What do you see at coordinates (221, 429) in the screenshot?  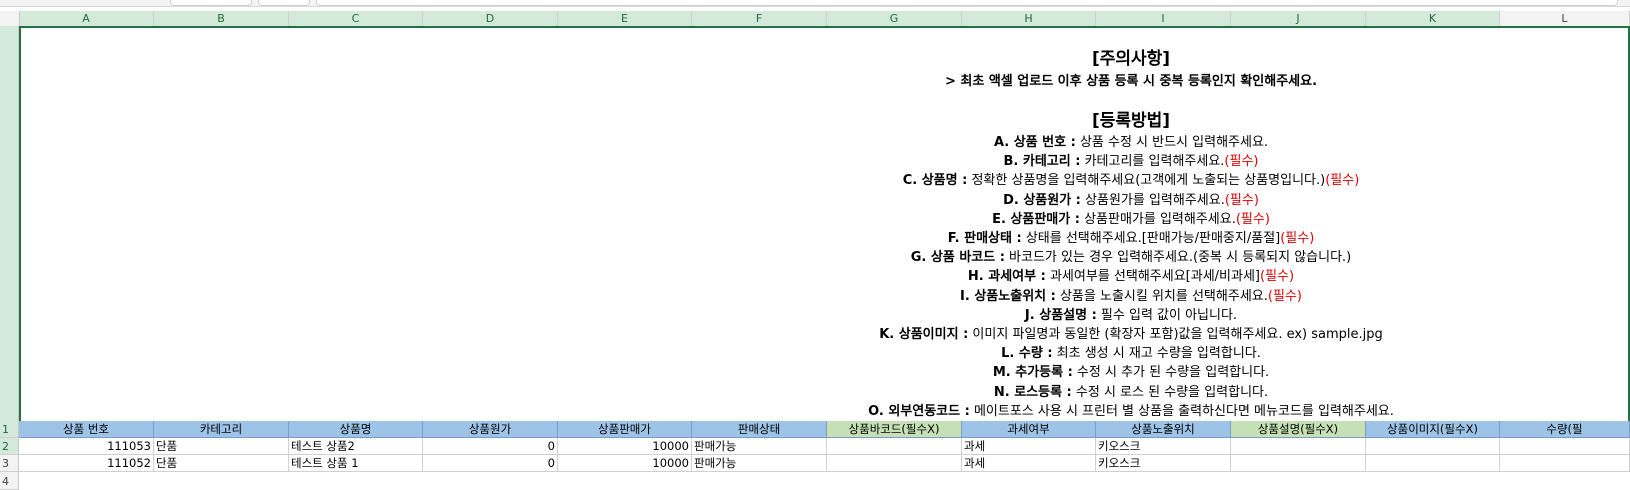 I see `header-cell: 카테고리` at bounding box center [221, 429].